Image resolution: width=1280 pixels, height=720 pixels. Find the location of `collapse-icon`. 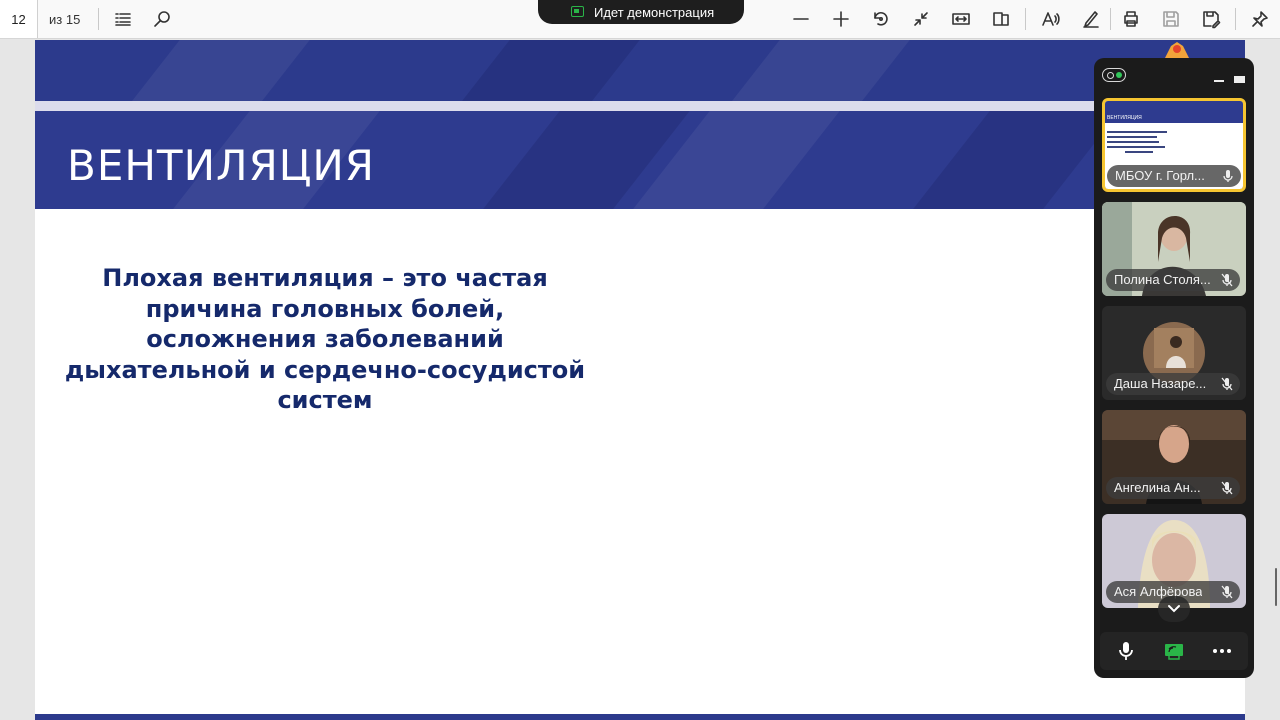

collapse-icon is located at coordinates (921, 19).